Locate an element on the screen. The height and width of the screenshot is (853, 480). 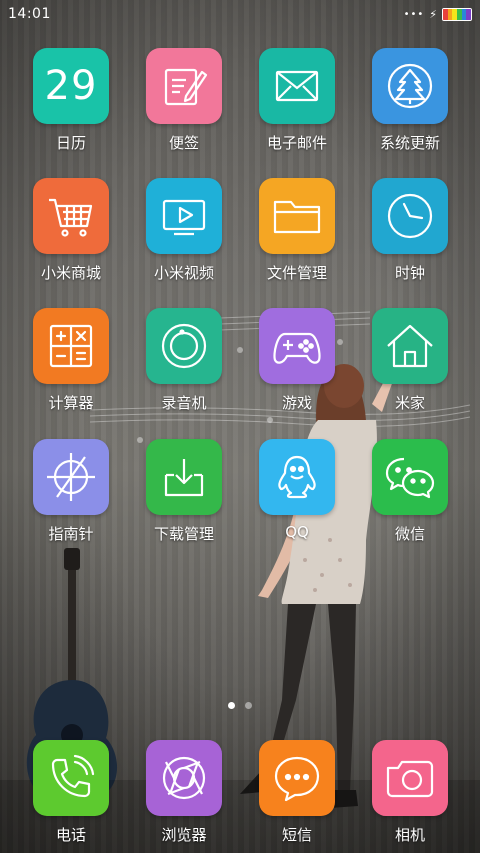
status-bar: 14:01 ••• ⚡ is located at coordinates (240, 14).